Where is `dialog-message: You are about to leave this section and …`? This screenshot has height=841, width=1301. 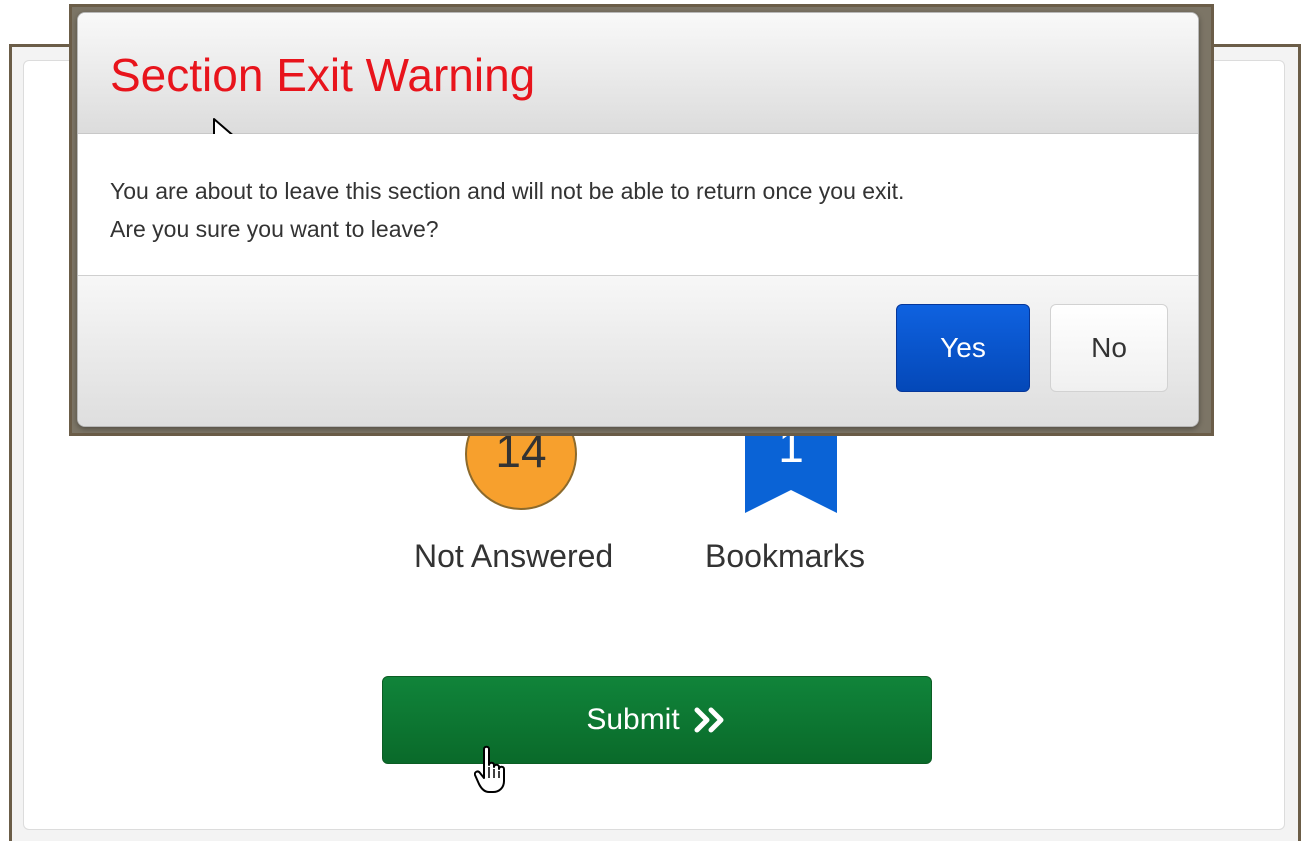 dialog-message: You are about to leave this section and … is located at coordinates (507, 210).